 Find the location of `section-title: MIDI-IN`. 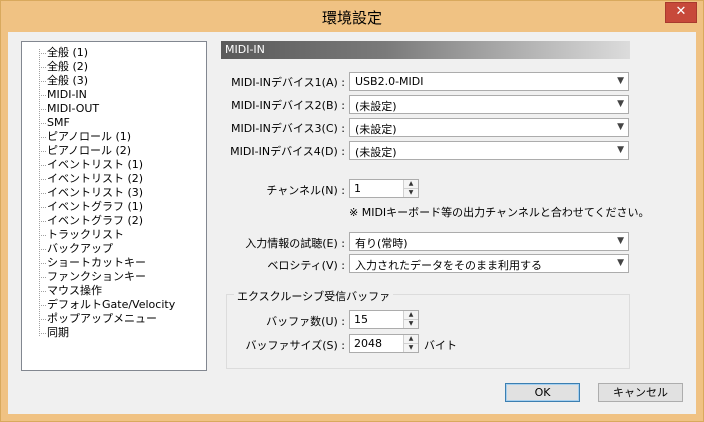

section-title: MIDI-IN is located at coordinates (245, 49).